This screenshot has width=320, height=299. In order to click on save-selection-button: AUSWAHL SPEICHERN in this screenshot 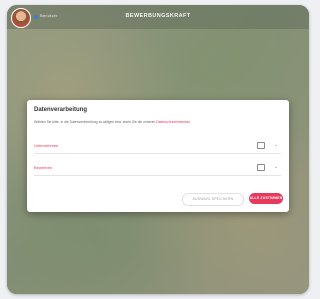, I will do `click(213, 199)`.